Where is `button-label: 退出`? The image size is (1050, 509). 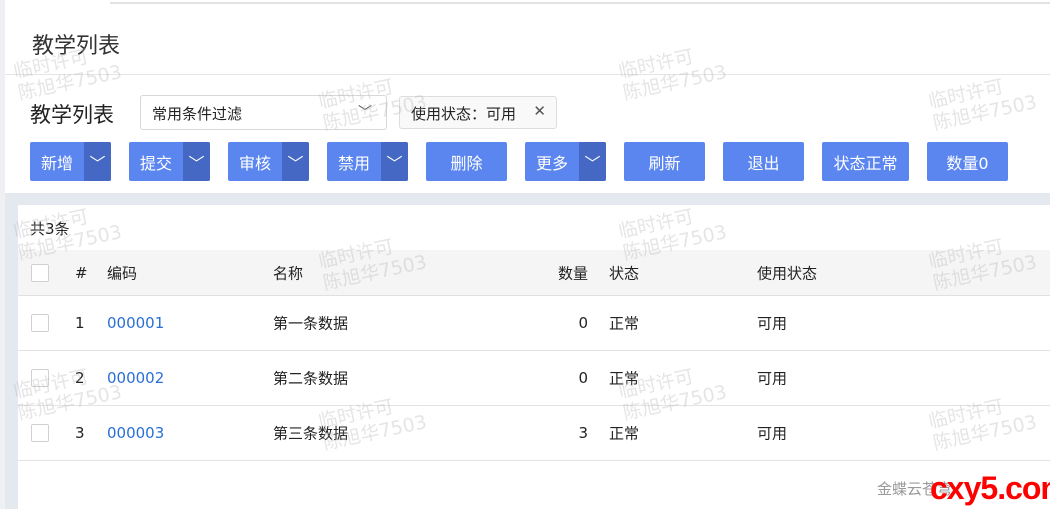 button-label: 退出 is located at coordinates (763, 163).